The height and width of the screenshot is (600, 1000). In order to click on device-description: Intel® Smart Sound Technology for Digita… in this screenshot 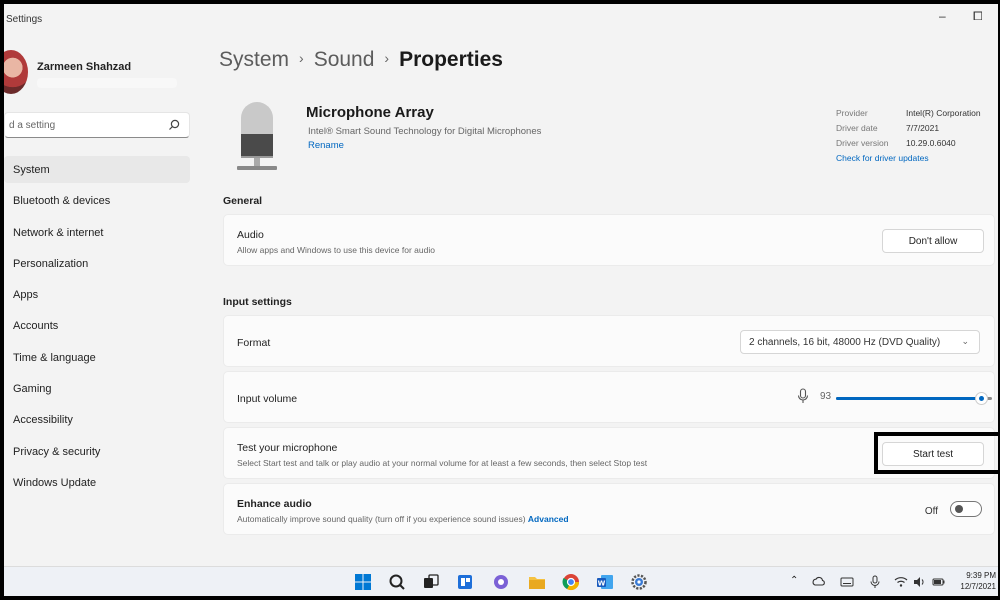, I will do `click(425, 131)`.